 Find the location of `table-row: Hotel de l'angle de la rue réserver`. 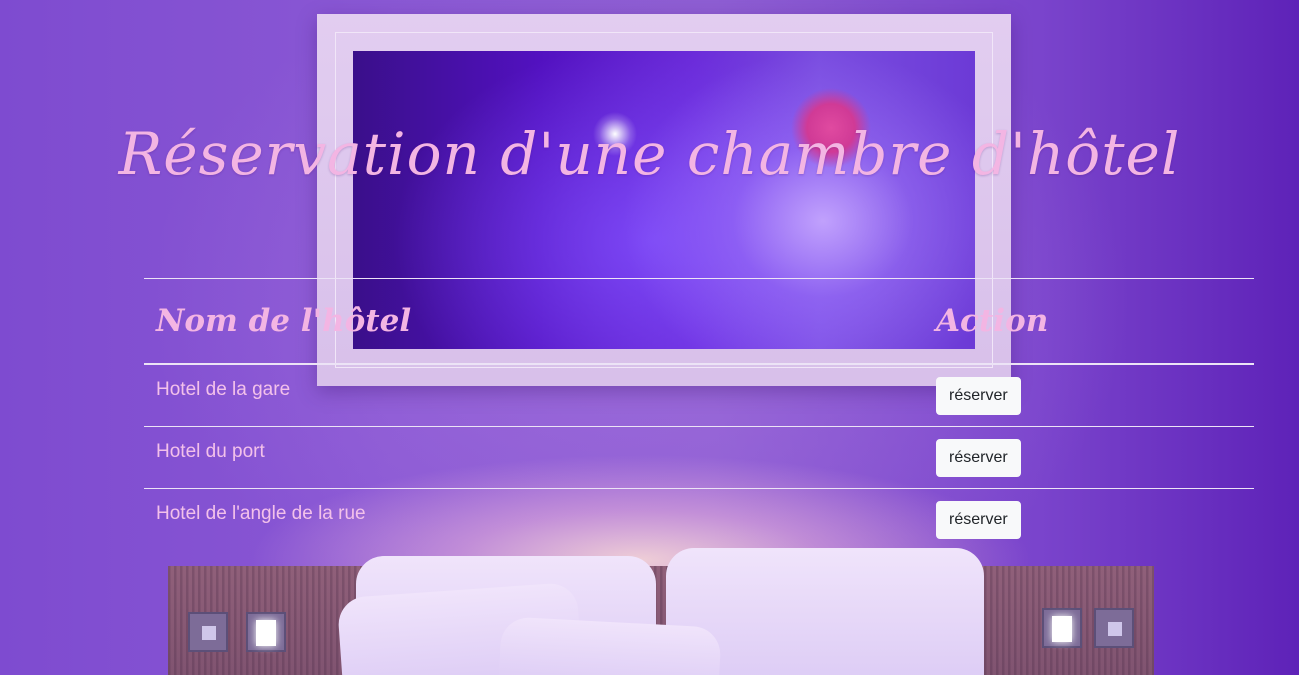

table-row: Hotel de l'angle de la rue réserver is located at coordinates (699, 519).